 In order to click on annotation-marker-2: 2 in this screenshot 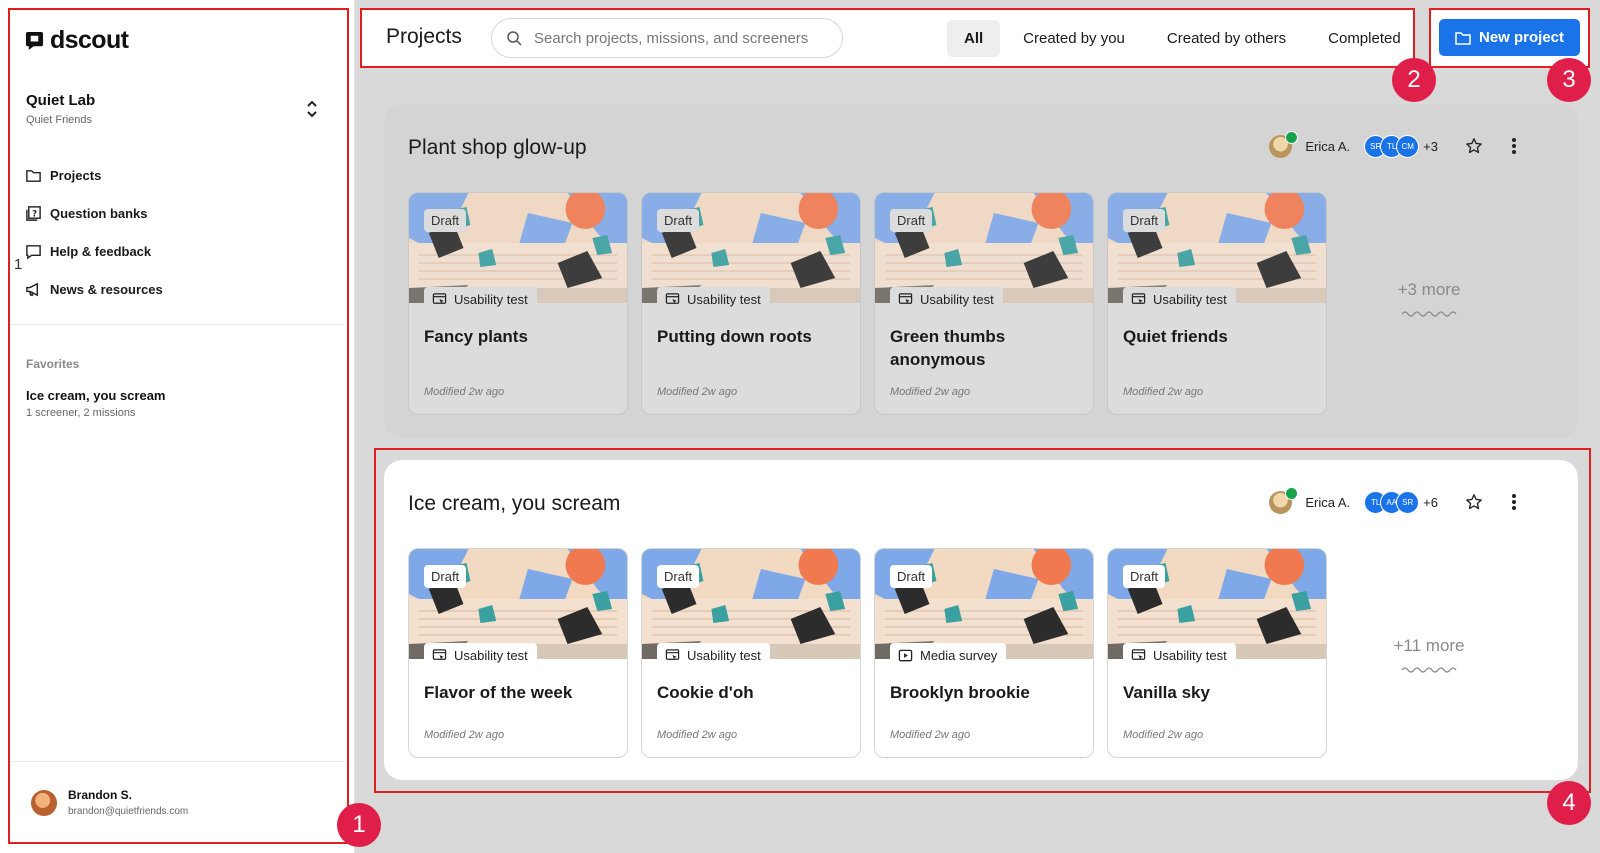, I will do `click(1414, 80)`.